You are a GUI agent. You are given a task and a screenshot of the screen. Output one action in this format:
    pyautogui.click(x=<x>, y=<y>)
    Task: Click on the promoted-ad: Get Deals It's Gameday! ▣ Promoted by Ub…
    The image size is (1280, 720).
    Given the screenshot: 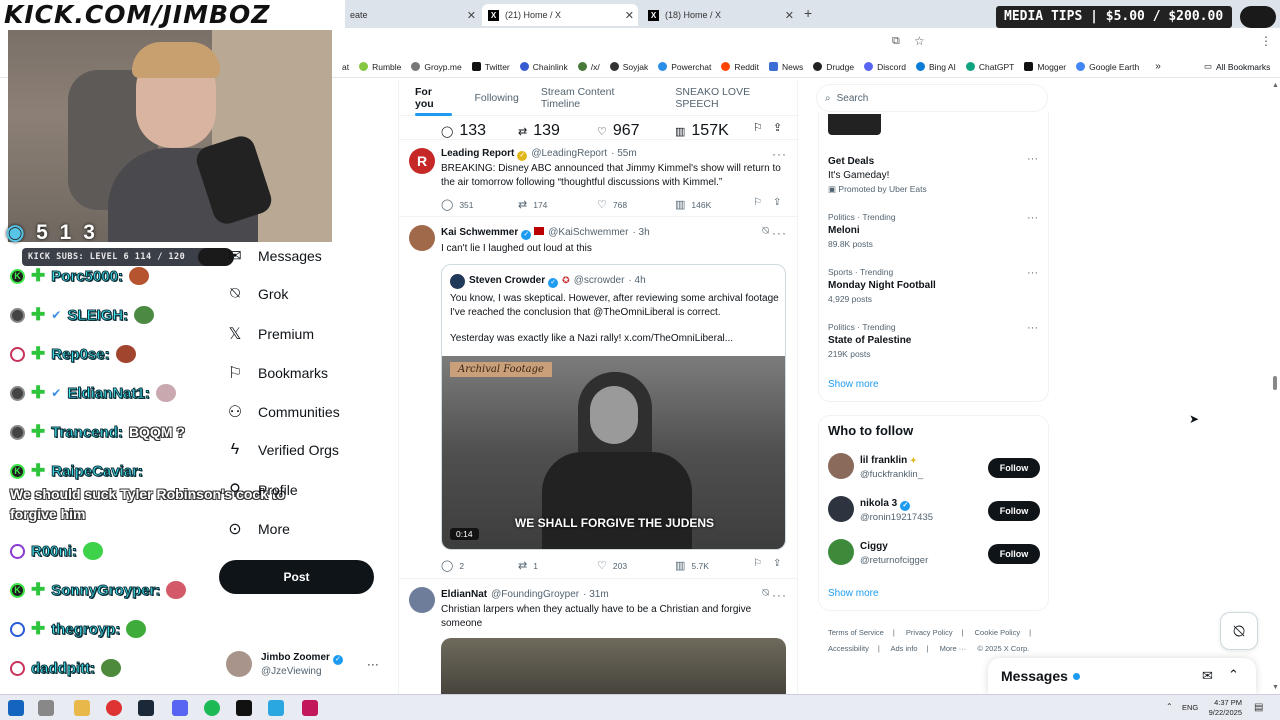 What is the action you would take?
    pyautogui.click(x=933, y=174)
    